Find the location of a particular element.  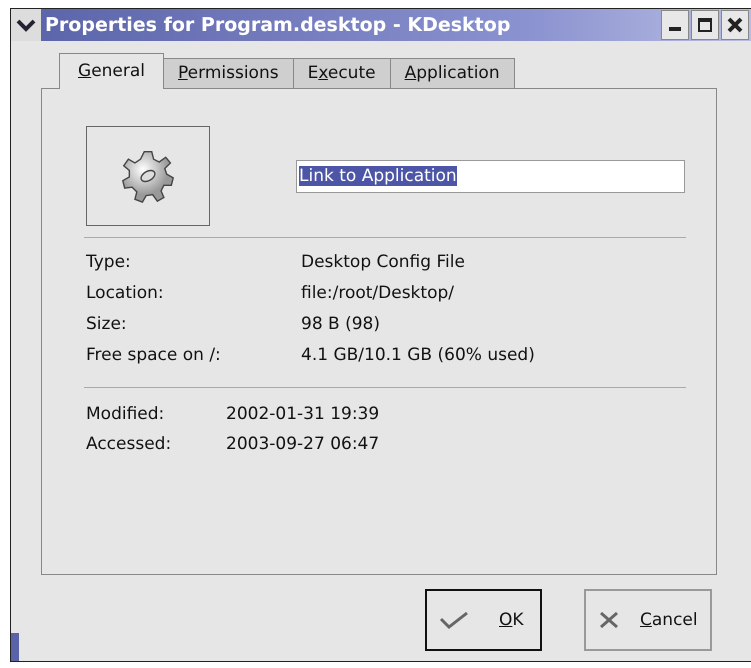

maximize-icon is located at coordinates (705, 25).